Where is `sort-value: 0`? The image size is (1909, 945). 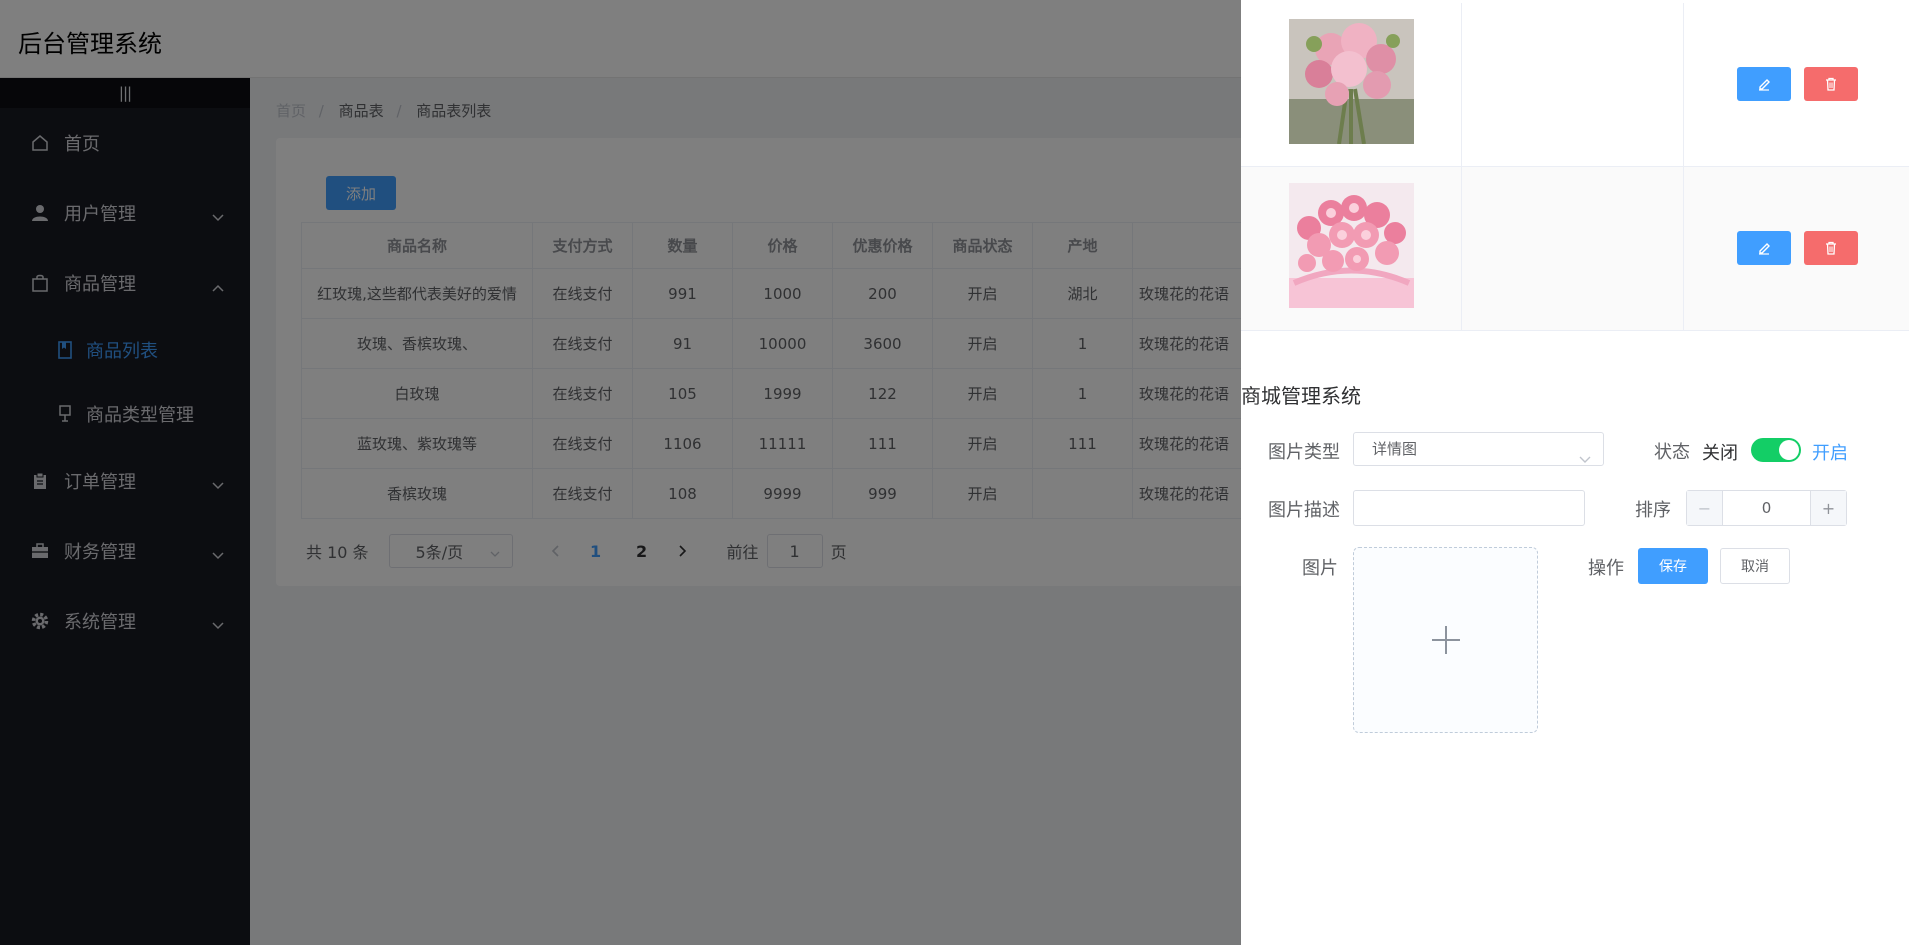 sort-value: 0 is located at coordinates (1766, 508).